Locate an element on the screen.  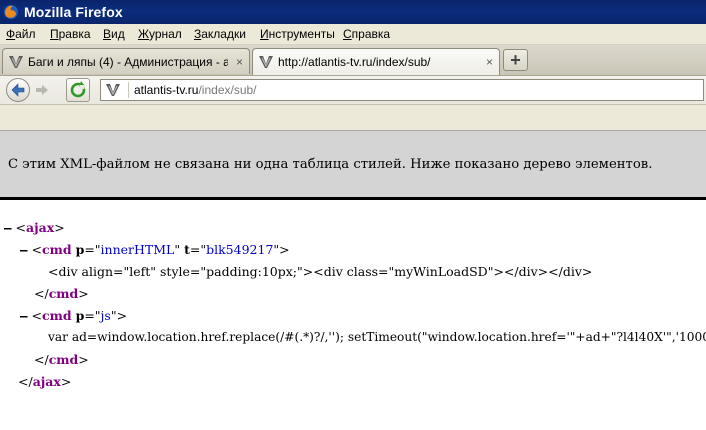
xml-cmd2-open: – <cmd p="js"> is located at coordinates (74, 315).